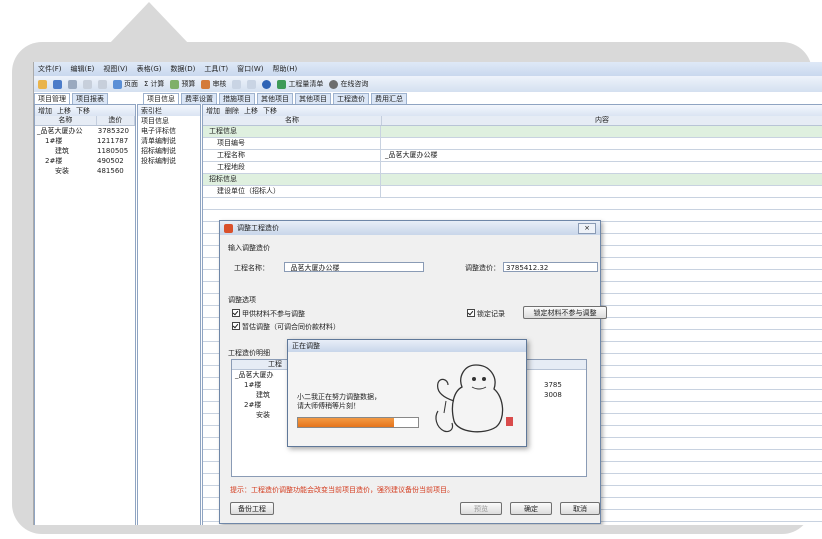 Image resolution: width=822 pixels, height=539 pixels. Describe the element at coordinates (102, 84) in the screenshot. I see `redo-icon` at that location.